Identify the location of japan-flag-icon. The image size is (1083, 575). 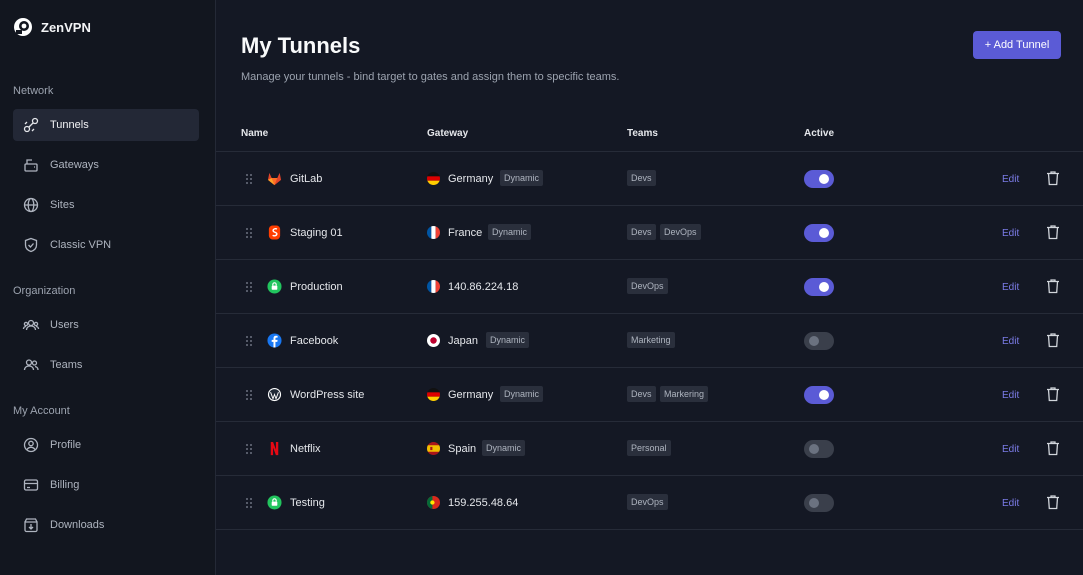
(433, 340).